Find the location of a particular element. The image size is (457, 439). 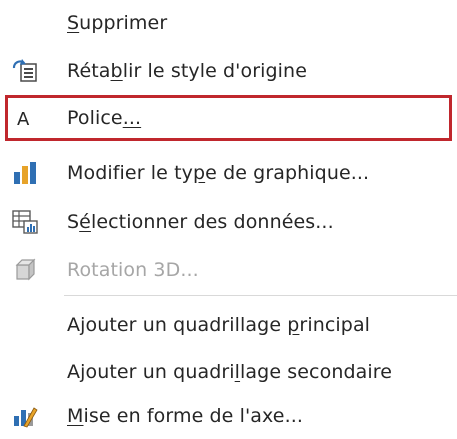

chart-type-icon is located at coordinates (25, 173).